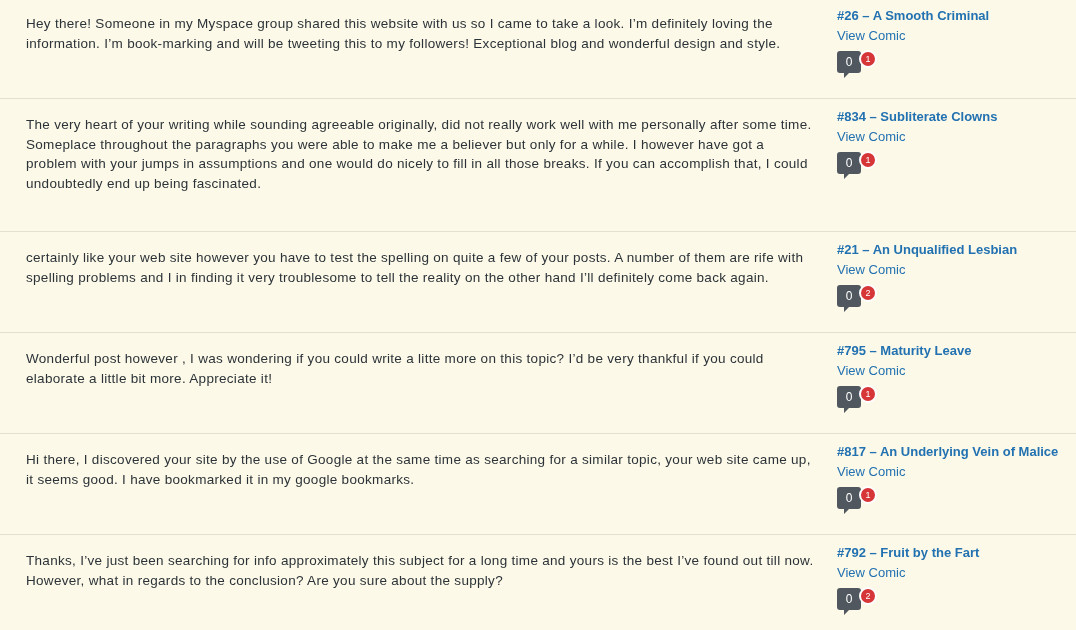 The width and height of the screenshot is (1076, 630). What do you see at coordinates (917, 117) in the screenshot?
I see `post-title-link: #834 – Subliterate Clowns` at bounding box center [917, 117].